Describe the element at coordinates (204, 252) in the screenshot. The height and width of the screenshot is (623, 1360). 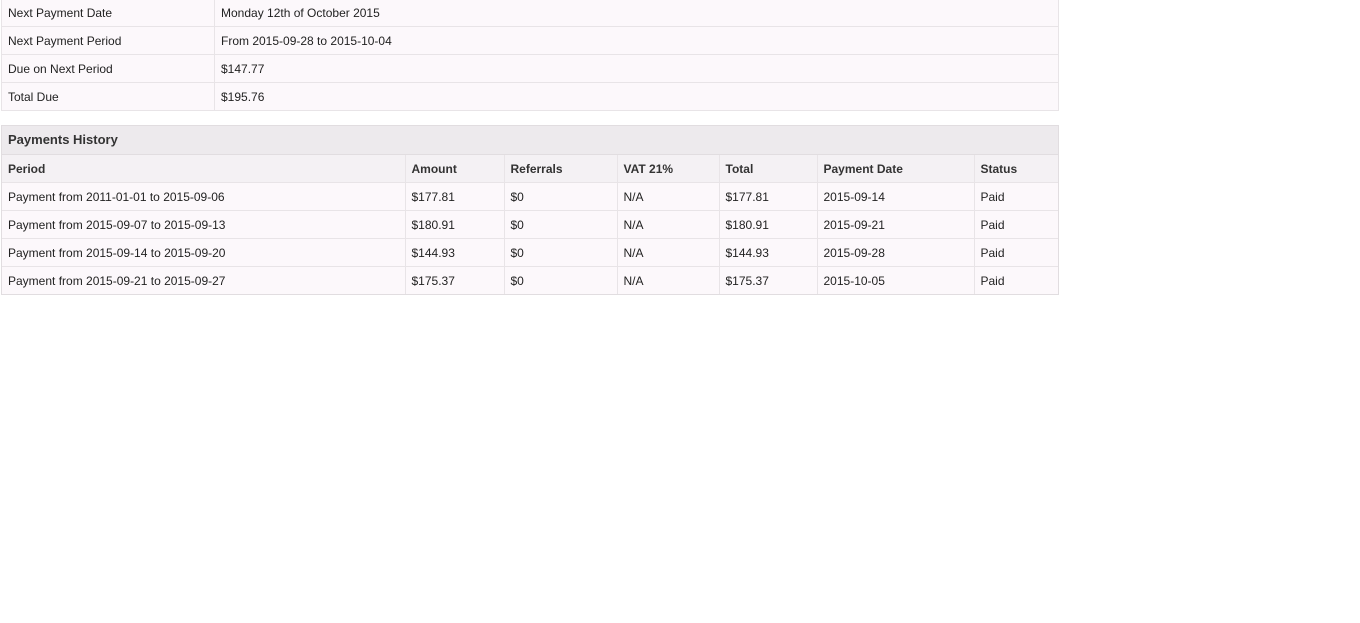
I see `cell-period: Payment from 2015-09-14 to 2015-09-20` at that location.